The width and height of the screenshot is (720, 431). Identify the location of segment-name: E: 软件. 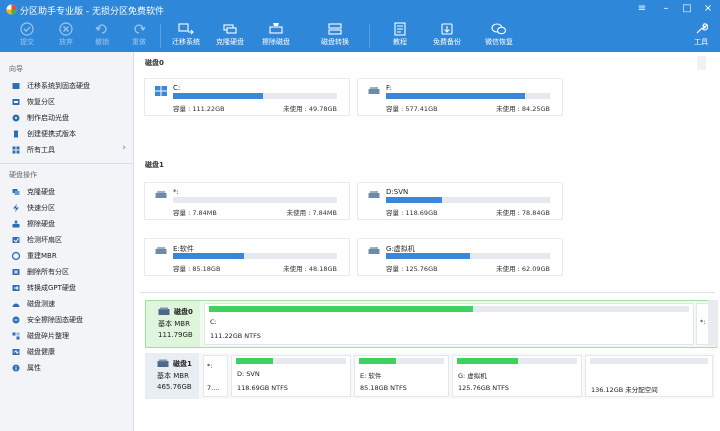
(371, 376).